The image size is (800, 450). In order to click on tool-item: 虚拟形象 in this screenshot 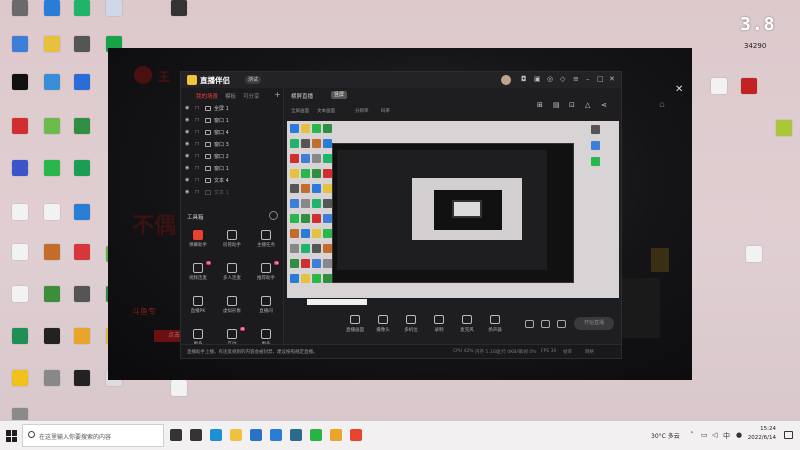, I will do `click(232, 305)`.